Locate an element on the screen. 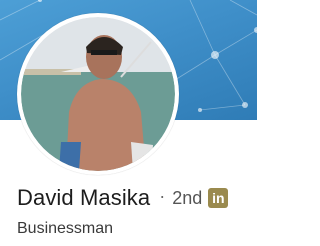  linkedin-icon: in is located at coordinates (218, 198).